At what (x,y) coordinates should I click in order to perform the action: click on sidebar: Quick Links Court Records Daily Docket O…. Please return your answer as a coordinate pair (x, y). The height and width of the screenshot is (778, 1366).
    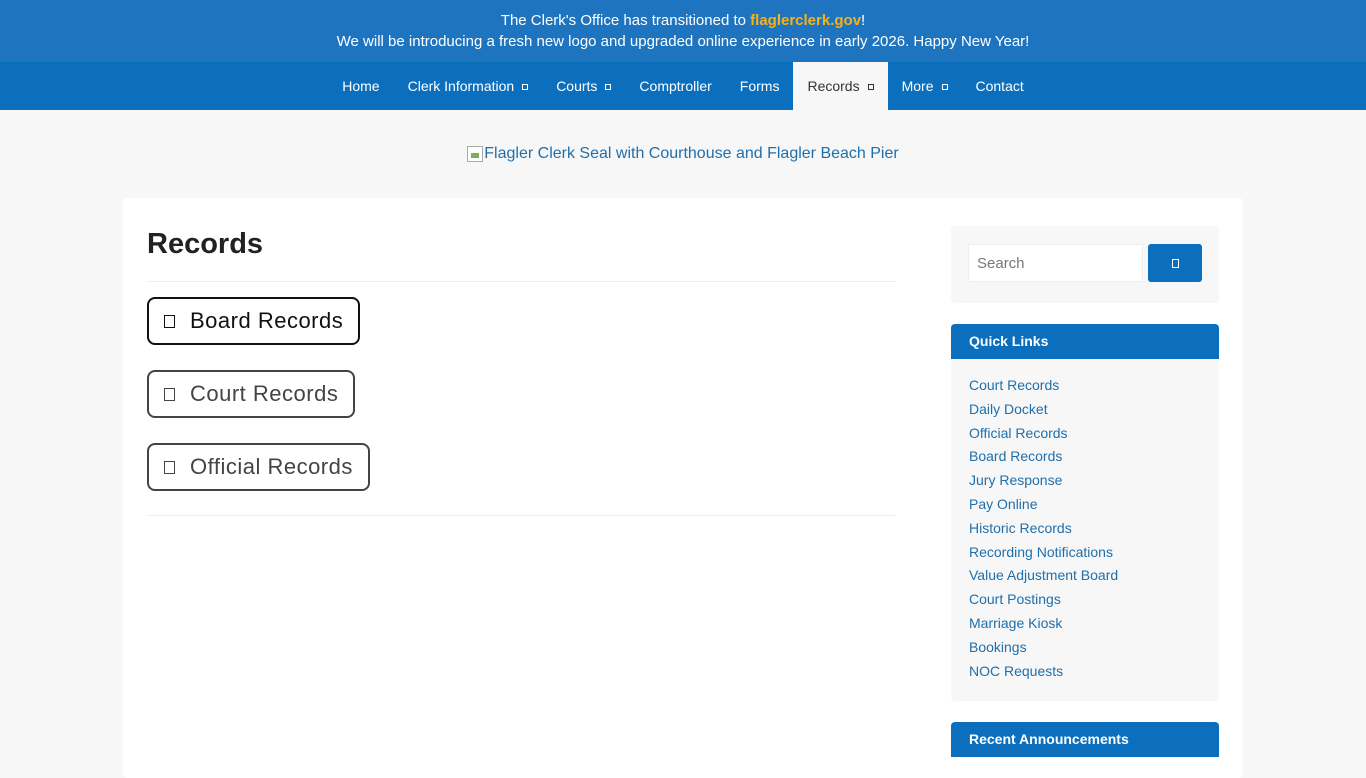
    Looking at the image, I should click on (1085, 492).